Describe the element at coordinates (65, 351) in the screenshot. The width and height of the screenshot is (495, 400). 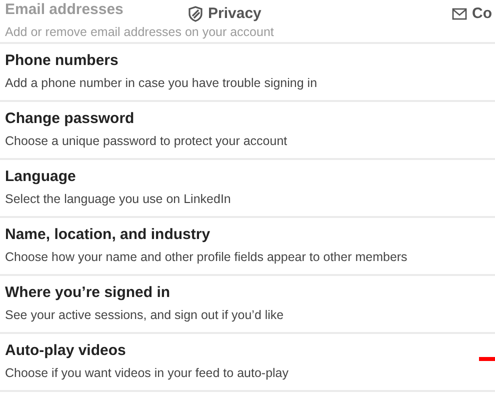
I see `setting-title: Auto-play videos` at that location.